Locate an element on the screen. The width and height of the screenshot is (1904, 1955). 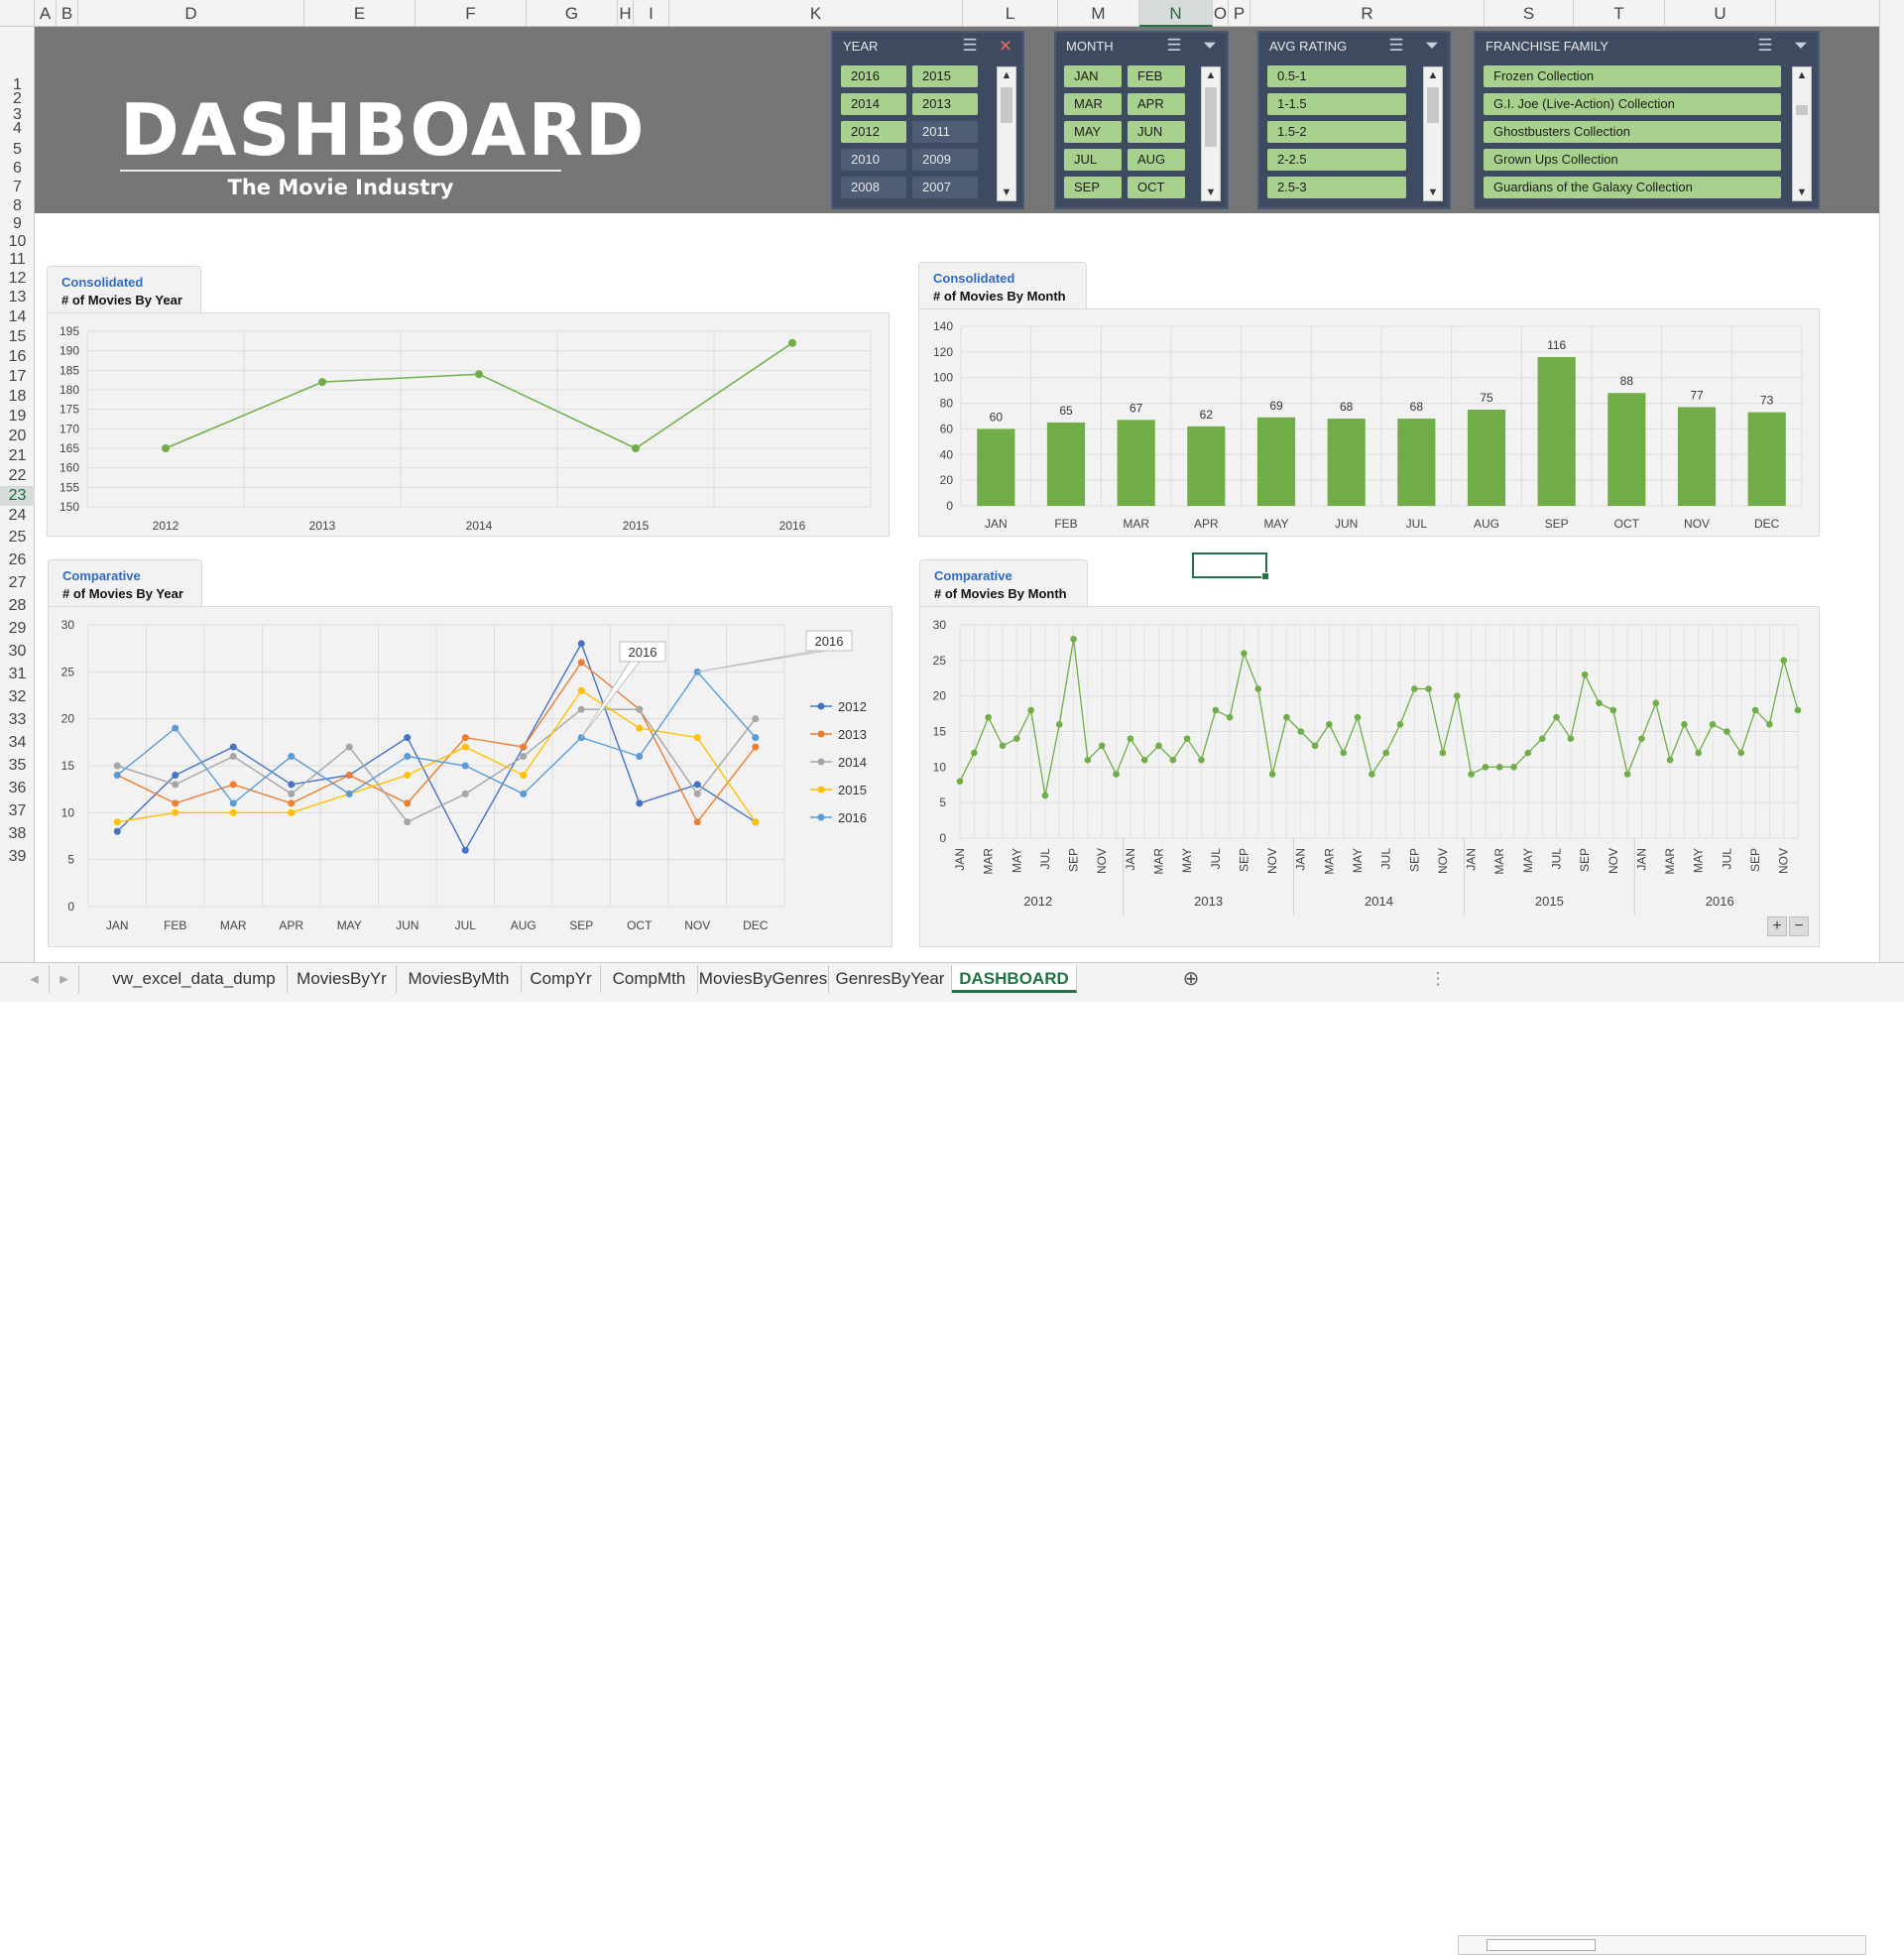
scroll-right-sheets-icon: ▸ is located at coordinates (64, 979).